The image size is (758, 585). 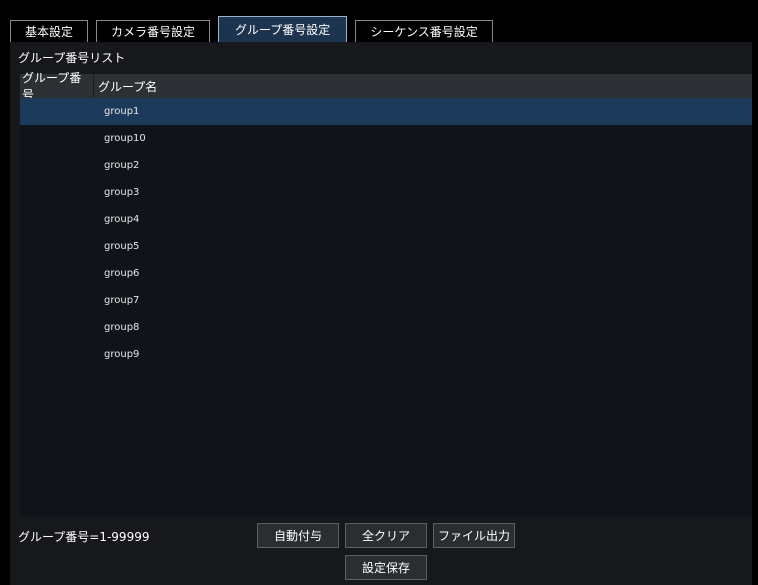 I want to click on clear-all-button: 全クリア, so click(x=386, y=535).